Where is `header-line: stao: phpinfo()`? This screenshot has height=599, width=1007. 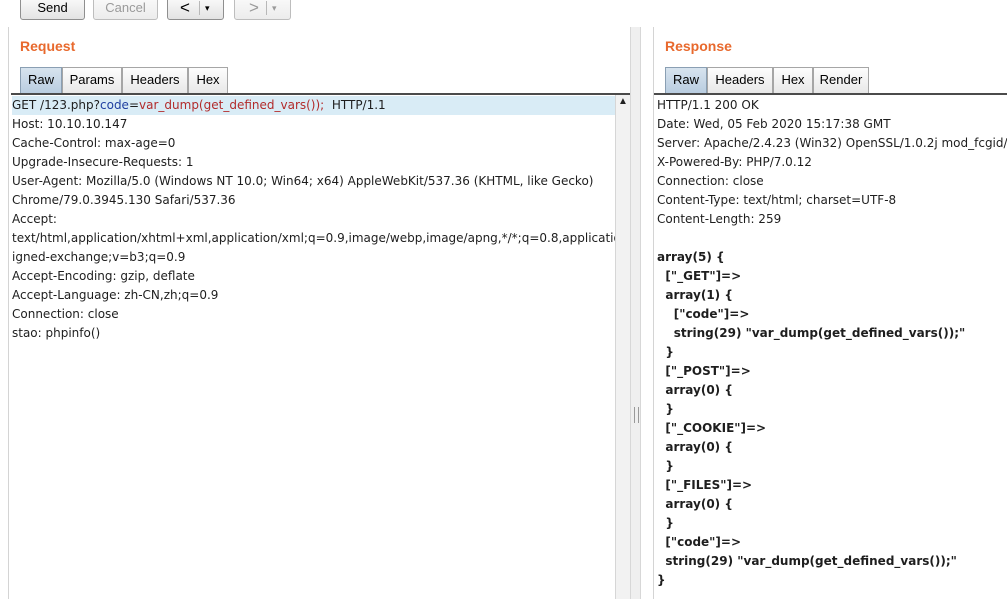
header-line: stao: phpinfo() is located at coordinates (56, 333).